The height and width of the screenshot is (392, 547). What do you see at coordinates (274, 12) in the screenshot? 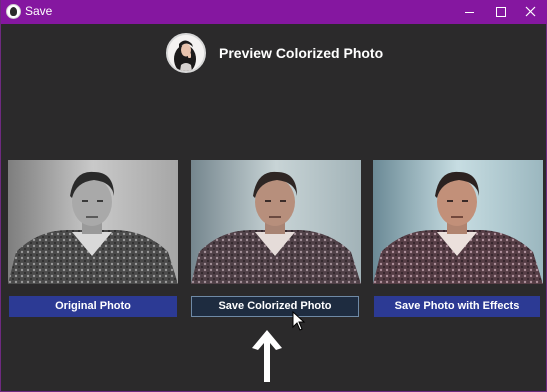
I see `title-bar: Save` at bounding box center [274, 12].